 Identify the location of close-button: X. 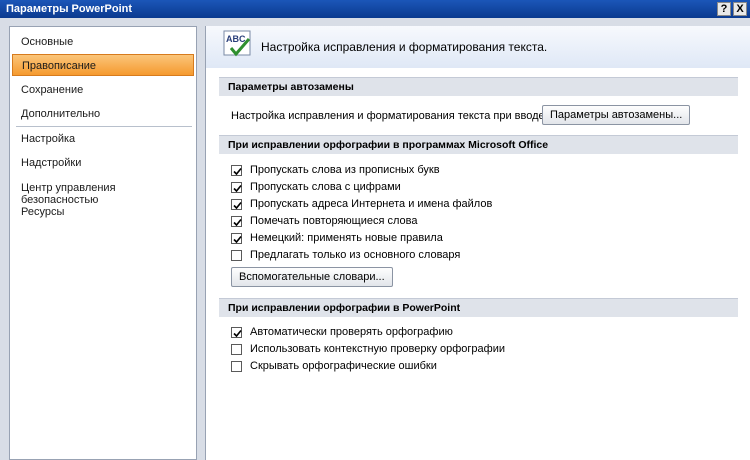
(740, 9).